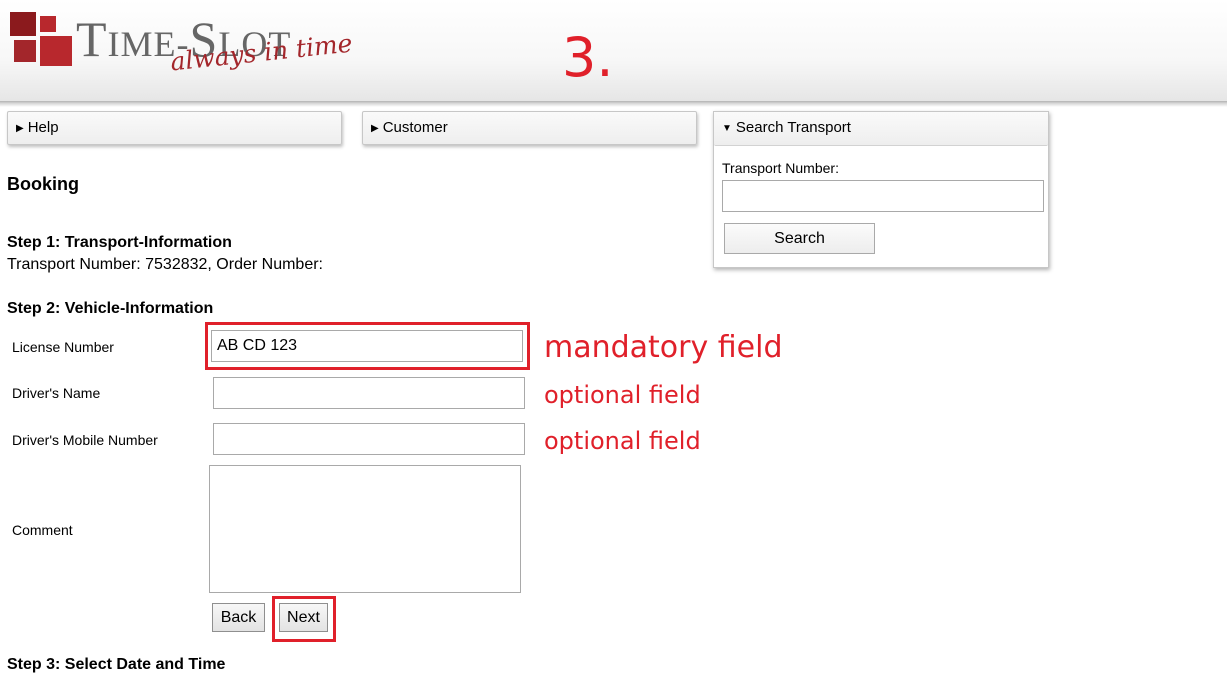  What do you see at coordinates (369, 439) in the screenshot?
I see `driver-mobile-input` at bounding box center [369, 439].